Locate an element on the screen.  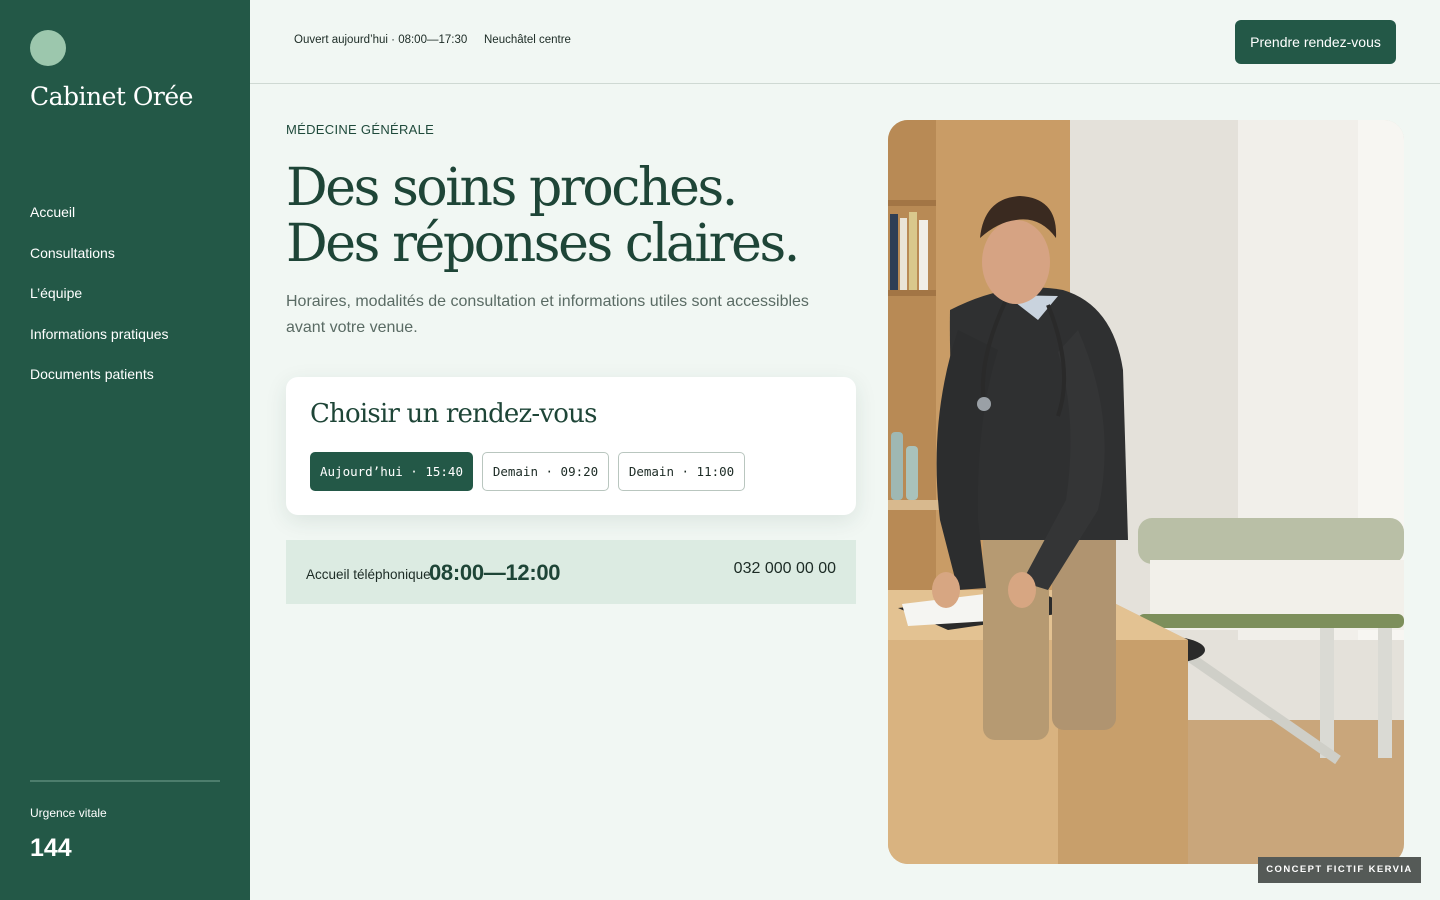
book-appointment-button: Prendre rendez-vous is located at coordinates (1315, 42).